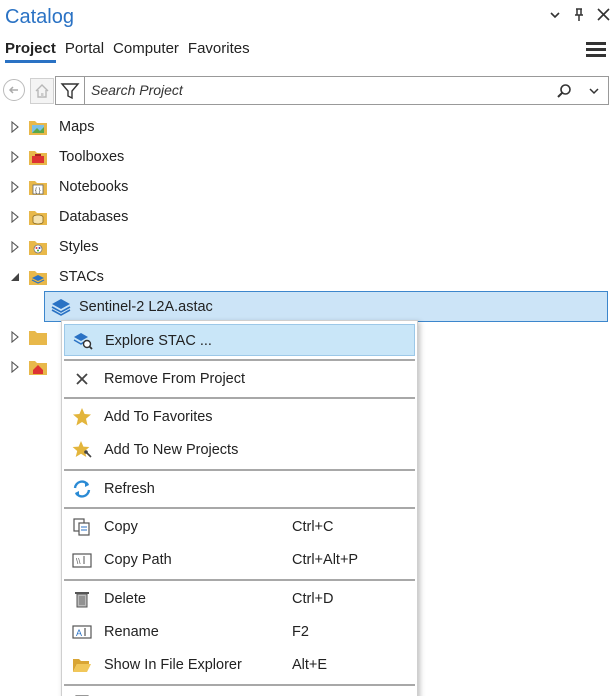  Describe the element at coordinates (92, 157) in the screenshot. I see `tree-item-label: Toolboxes` at that location.